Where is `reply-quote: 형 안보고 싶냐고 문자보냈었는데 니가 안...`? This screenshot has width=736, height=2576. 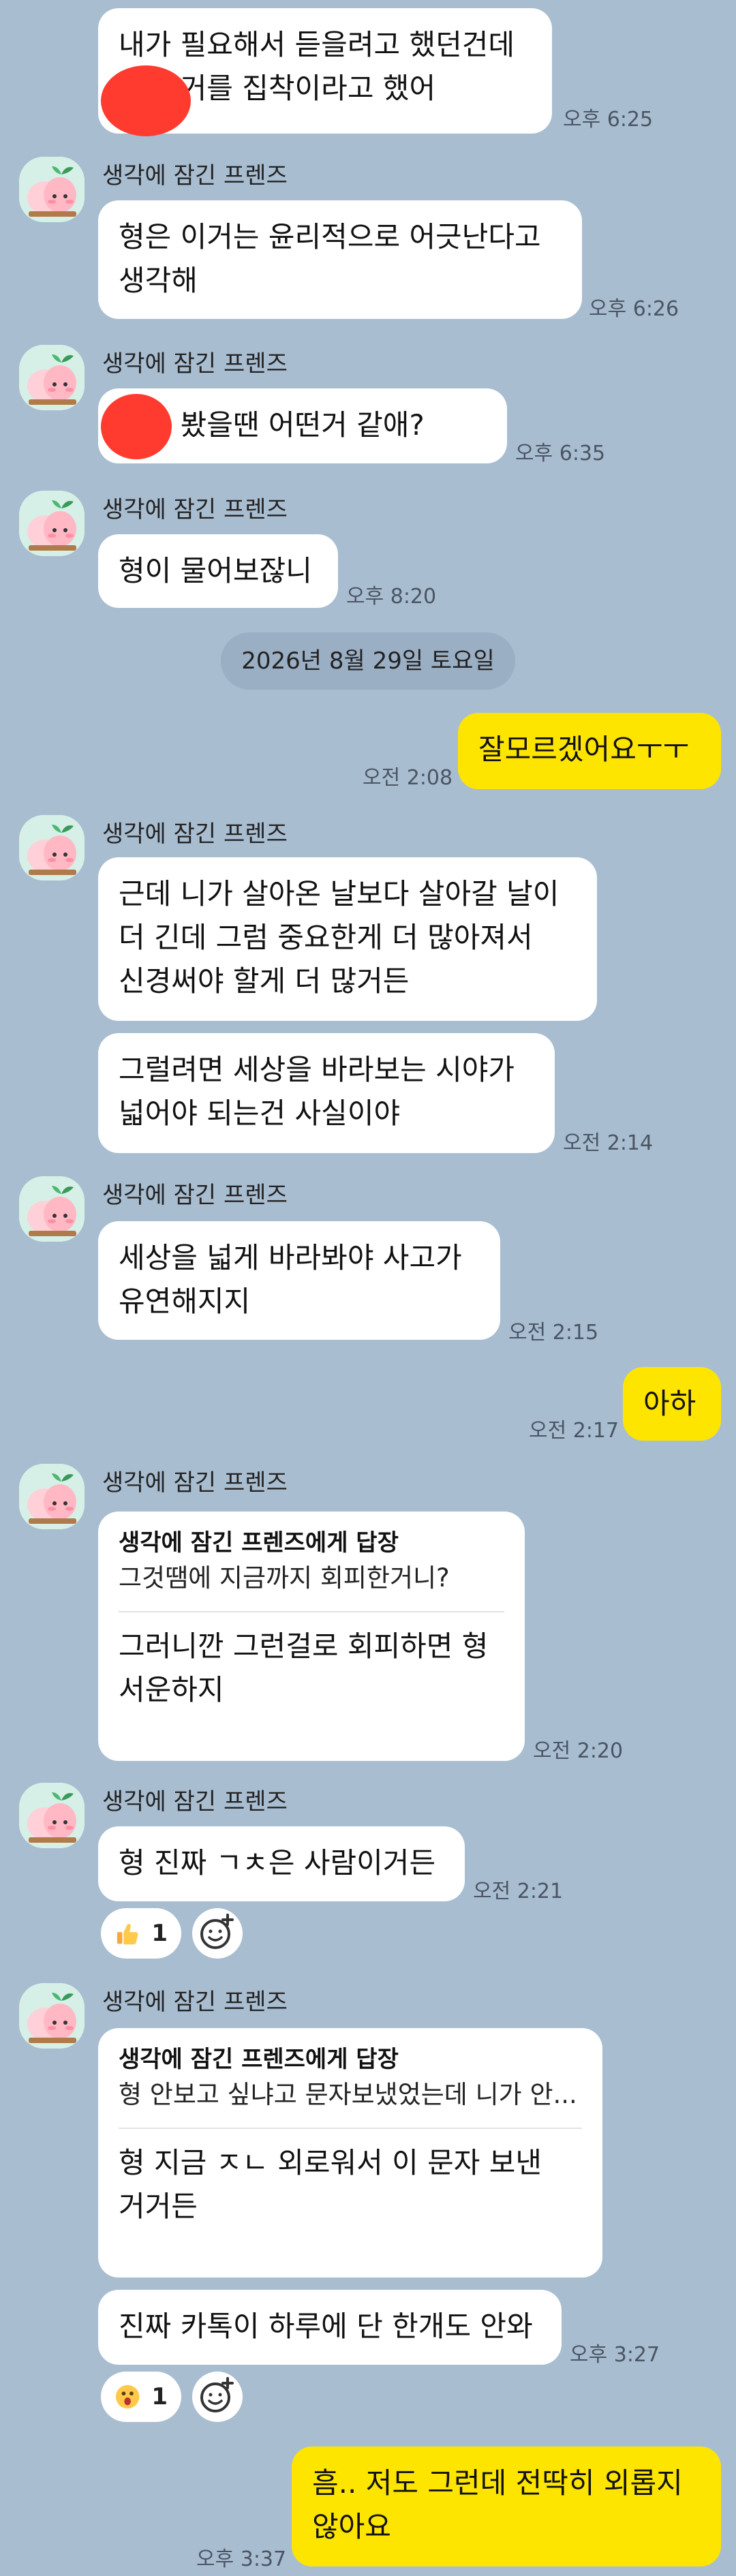 reply-quote: 형 안보고 싶냐고 문자보냈었는데 니가 안... is located at coordinates (351, 2095).